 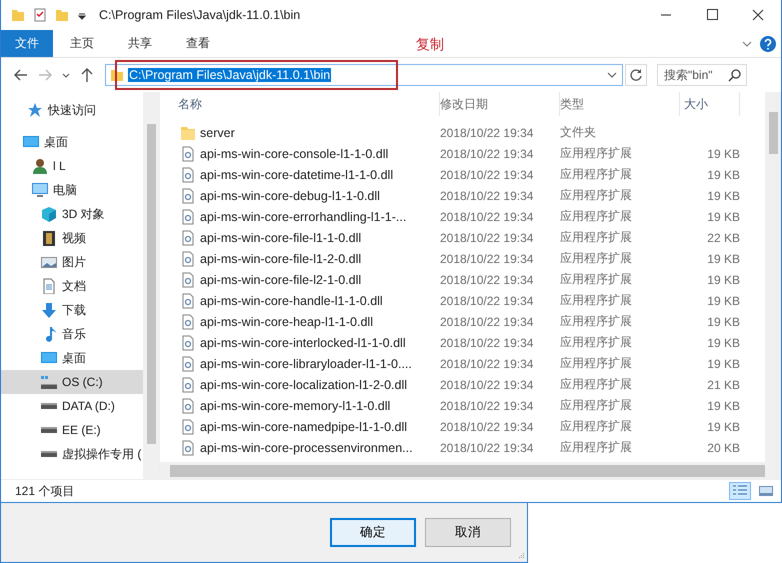 What do you see at coordinates (723, 385) in the screenshot?
I see `table-cell-text: 21 KB` at bounding box center [723, 385].